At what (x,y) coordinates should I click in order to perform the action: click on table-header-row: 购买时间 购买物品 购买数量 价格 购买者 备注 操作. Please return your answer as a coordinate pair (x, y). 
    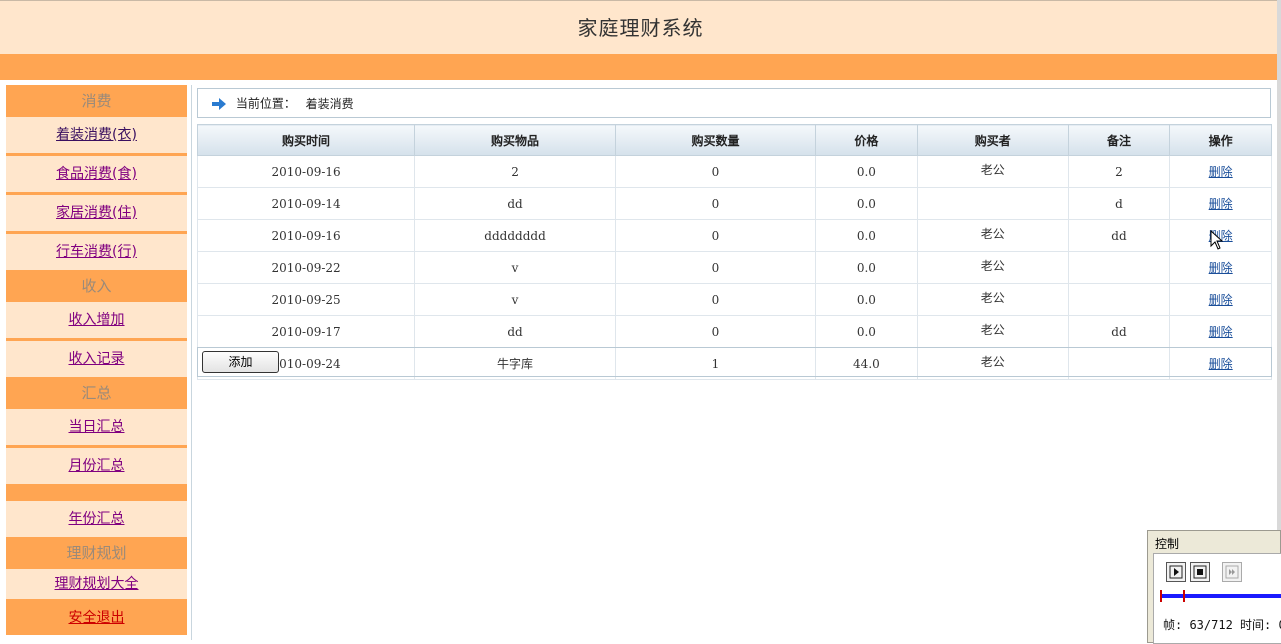
    Looking at the image, I should click on (734, 140).